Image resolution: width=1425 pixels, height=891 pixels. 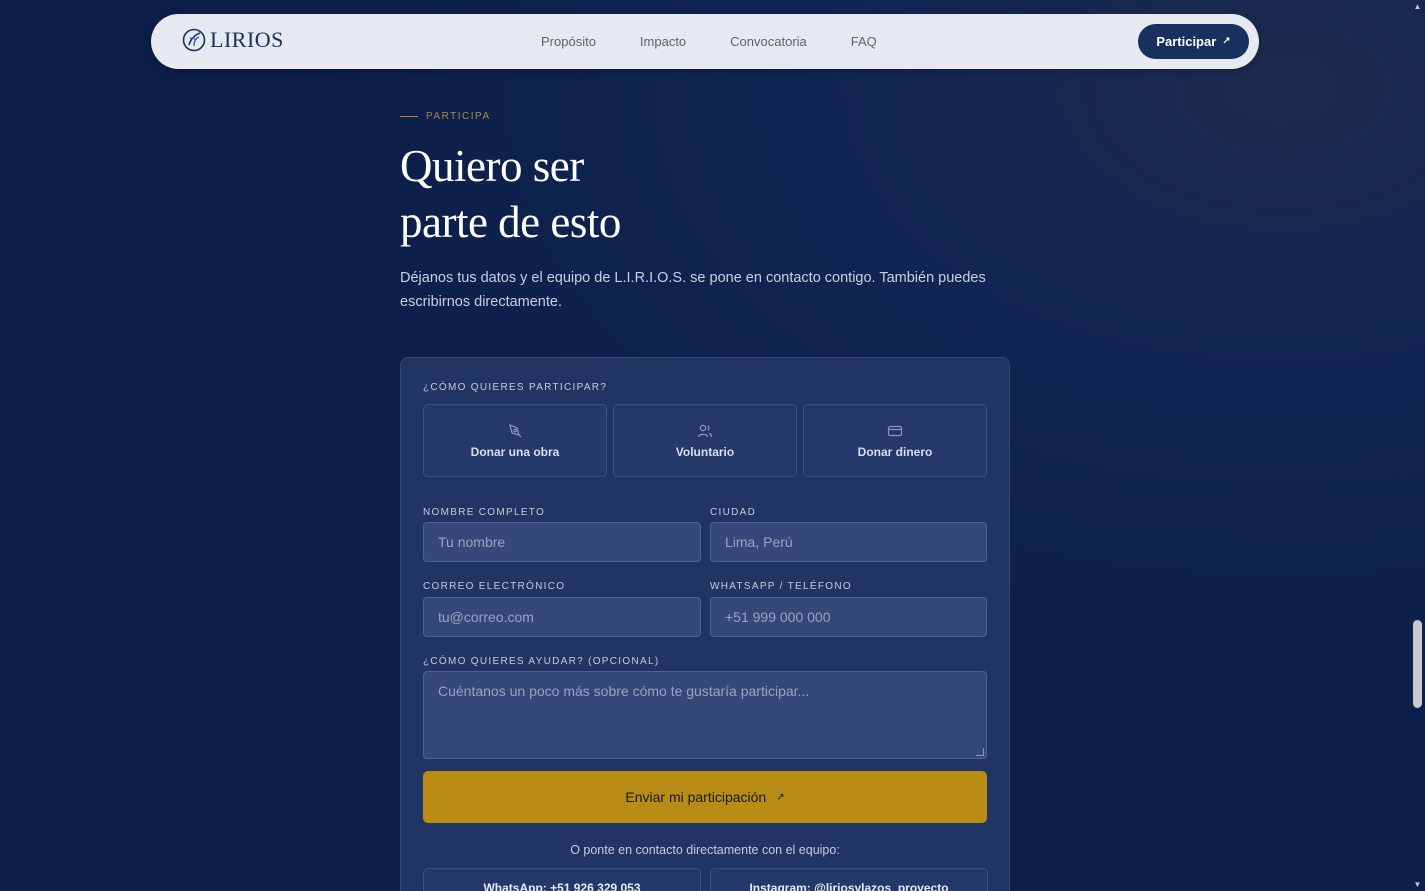 I want to click on email-field, so click(x=562, y=617).